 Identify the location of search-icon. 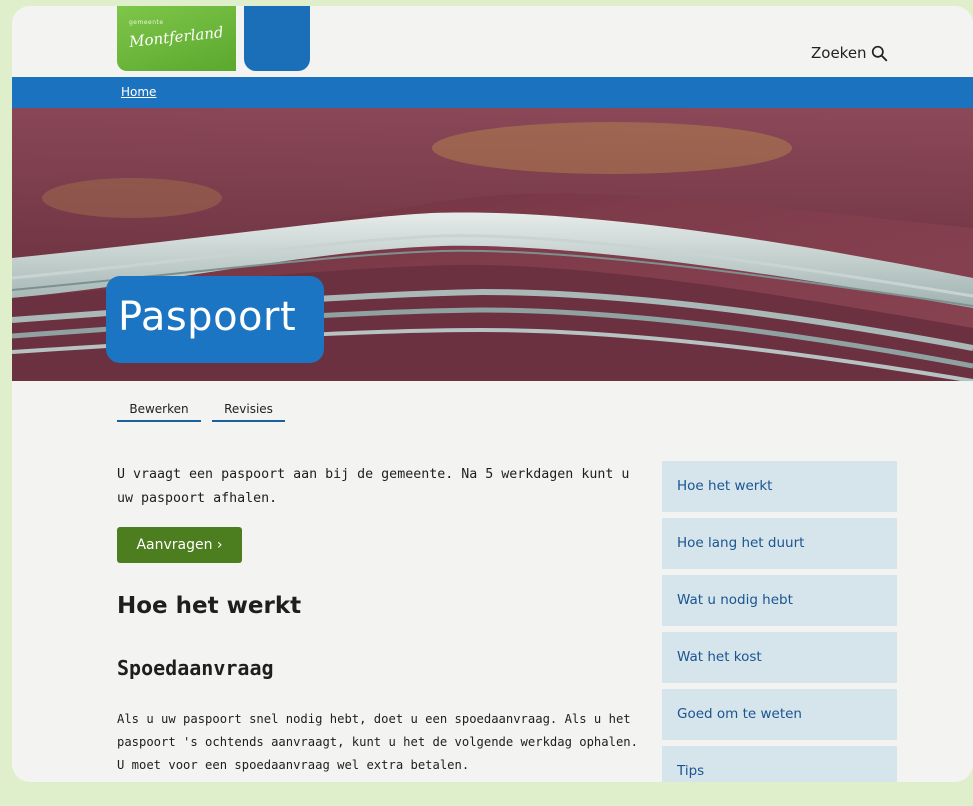
(879, 53).